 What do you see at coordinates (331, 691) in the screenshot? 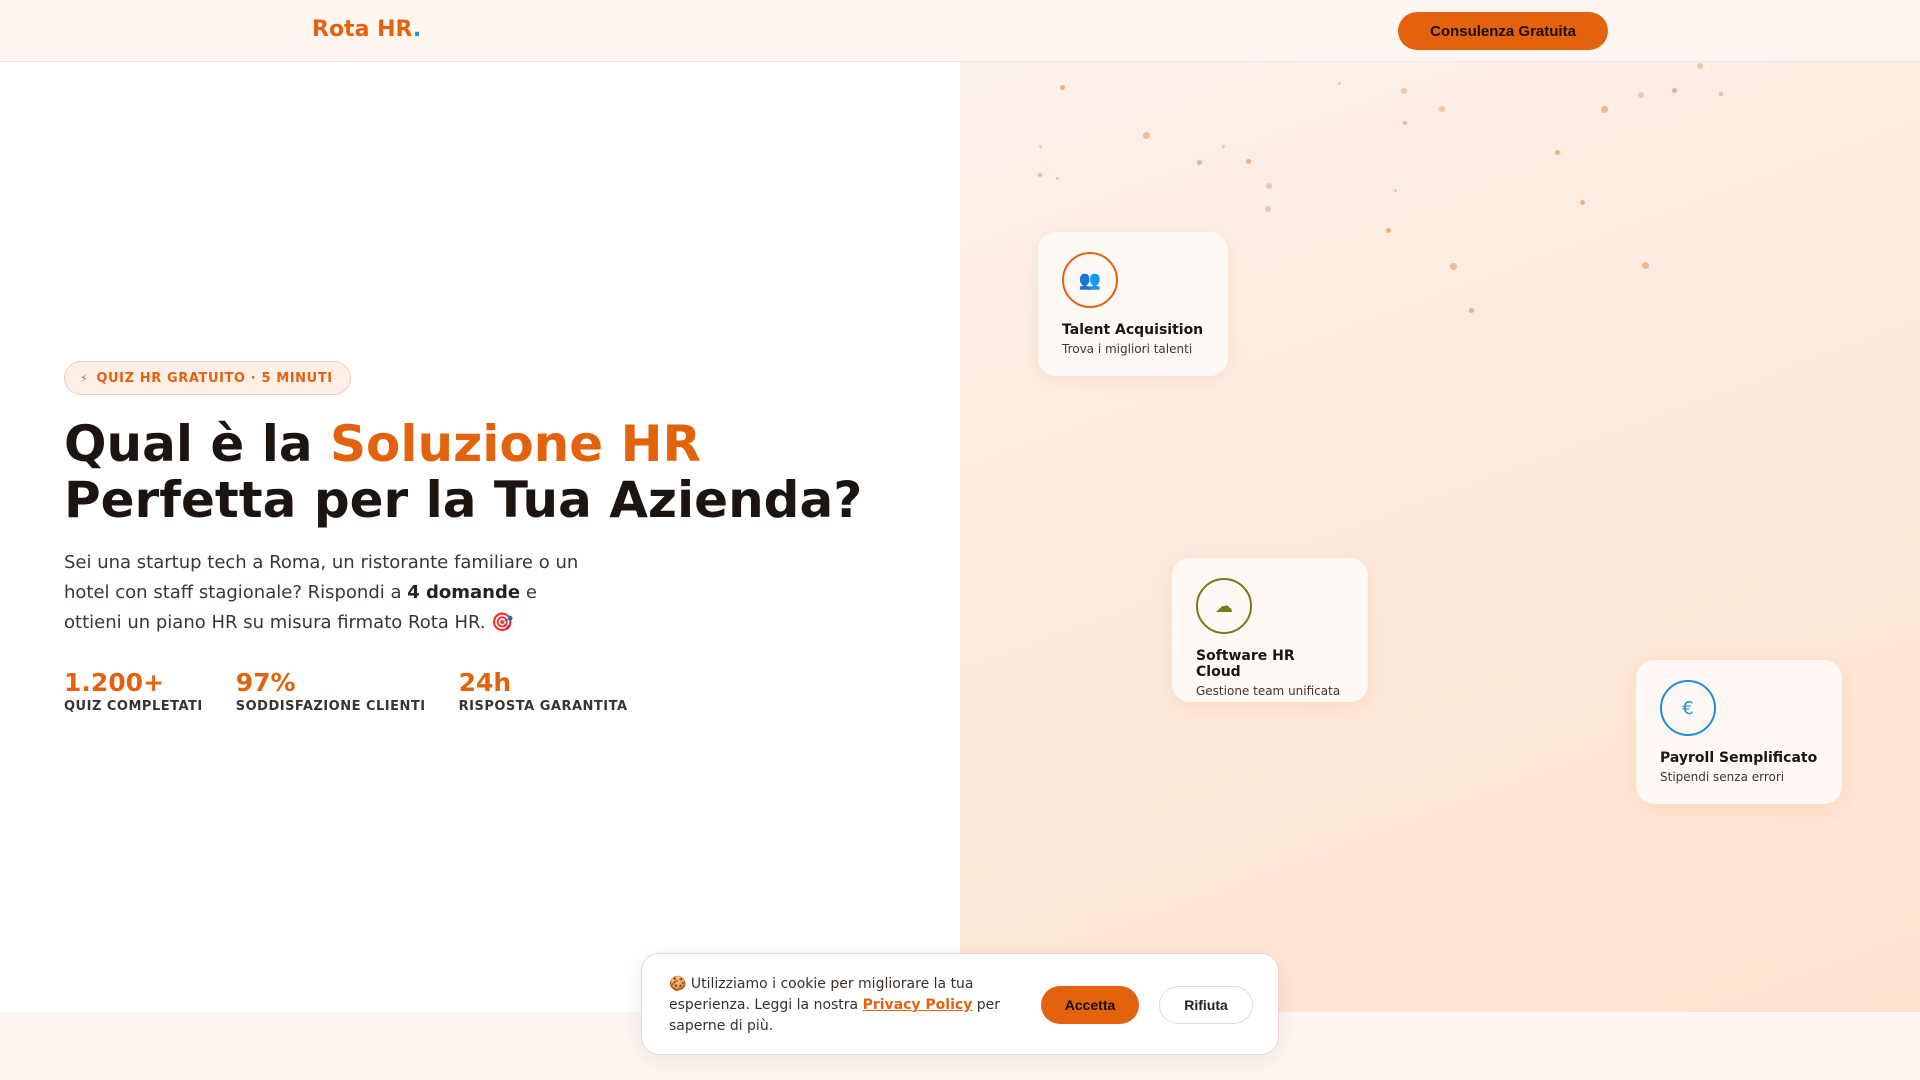
I see `stat-satisfaction: 97% SODDISFAZIONE CLIENTI` at bounding box center [331, 691].